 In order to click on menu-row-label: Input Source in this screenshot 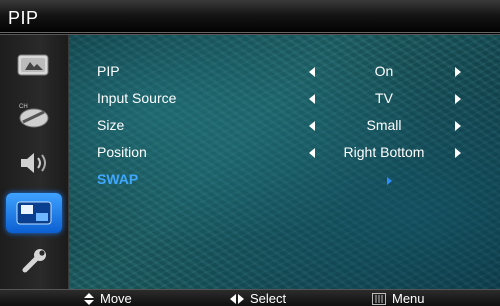, I will do `click(137, 98)`.